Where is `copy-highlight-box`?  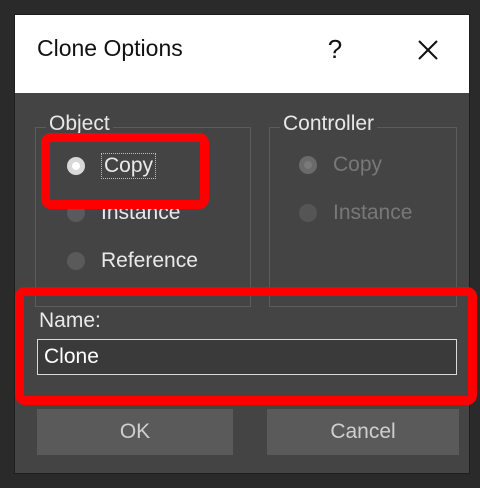
copy-highlight-box is located at coordinates (125, 171).